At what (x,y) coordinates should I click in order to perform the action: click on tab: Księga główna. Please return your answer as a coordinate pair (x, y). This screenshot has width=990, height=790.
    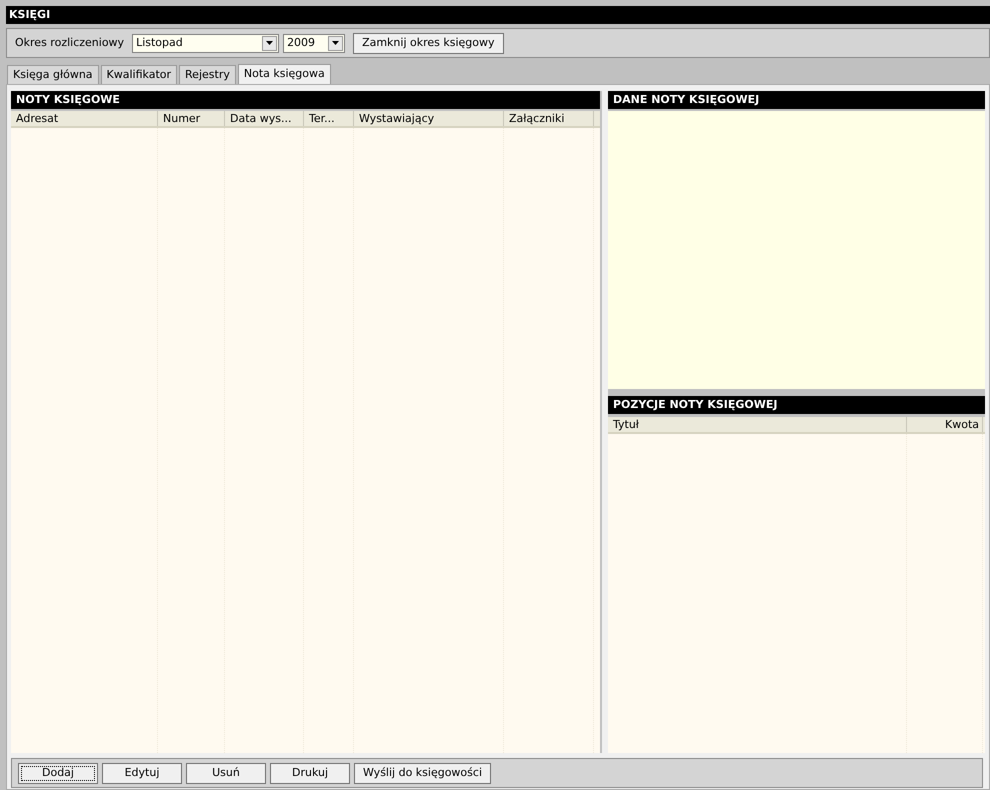
    Looking at the image, I should click on (53, 74).